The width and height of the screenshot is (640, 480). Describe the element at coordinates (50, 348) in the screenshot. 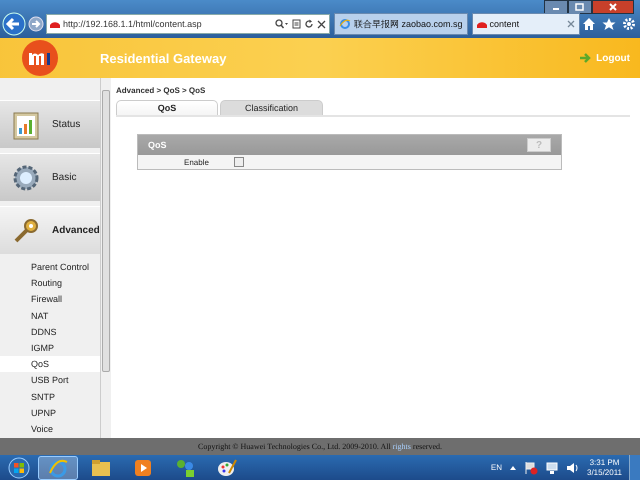

I see `submenu-item: IGMP` at that location.